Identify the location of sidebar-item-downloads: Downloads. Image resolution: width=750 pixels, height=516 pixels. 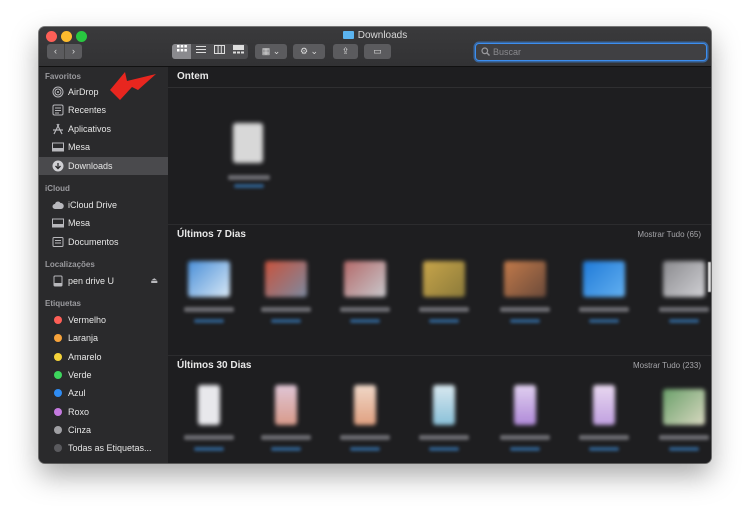
(103, 166).